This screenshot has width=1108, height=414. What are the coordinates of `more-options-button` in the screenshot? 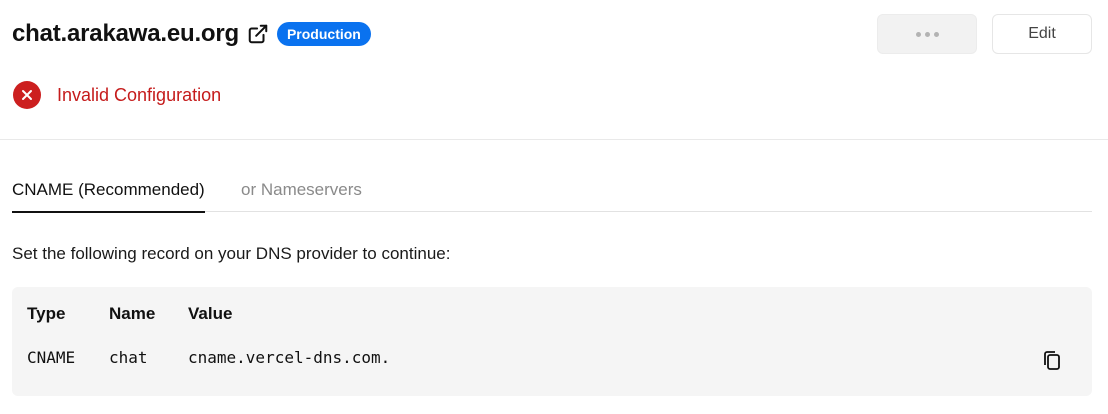 It's located at (927, 34).